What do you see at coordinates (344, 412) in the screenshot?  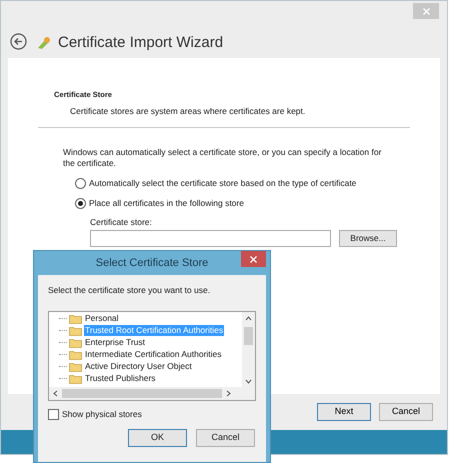 I see `footer-button: Next` at bounding box center [344, 412].